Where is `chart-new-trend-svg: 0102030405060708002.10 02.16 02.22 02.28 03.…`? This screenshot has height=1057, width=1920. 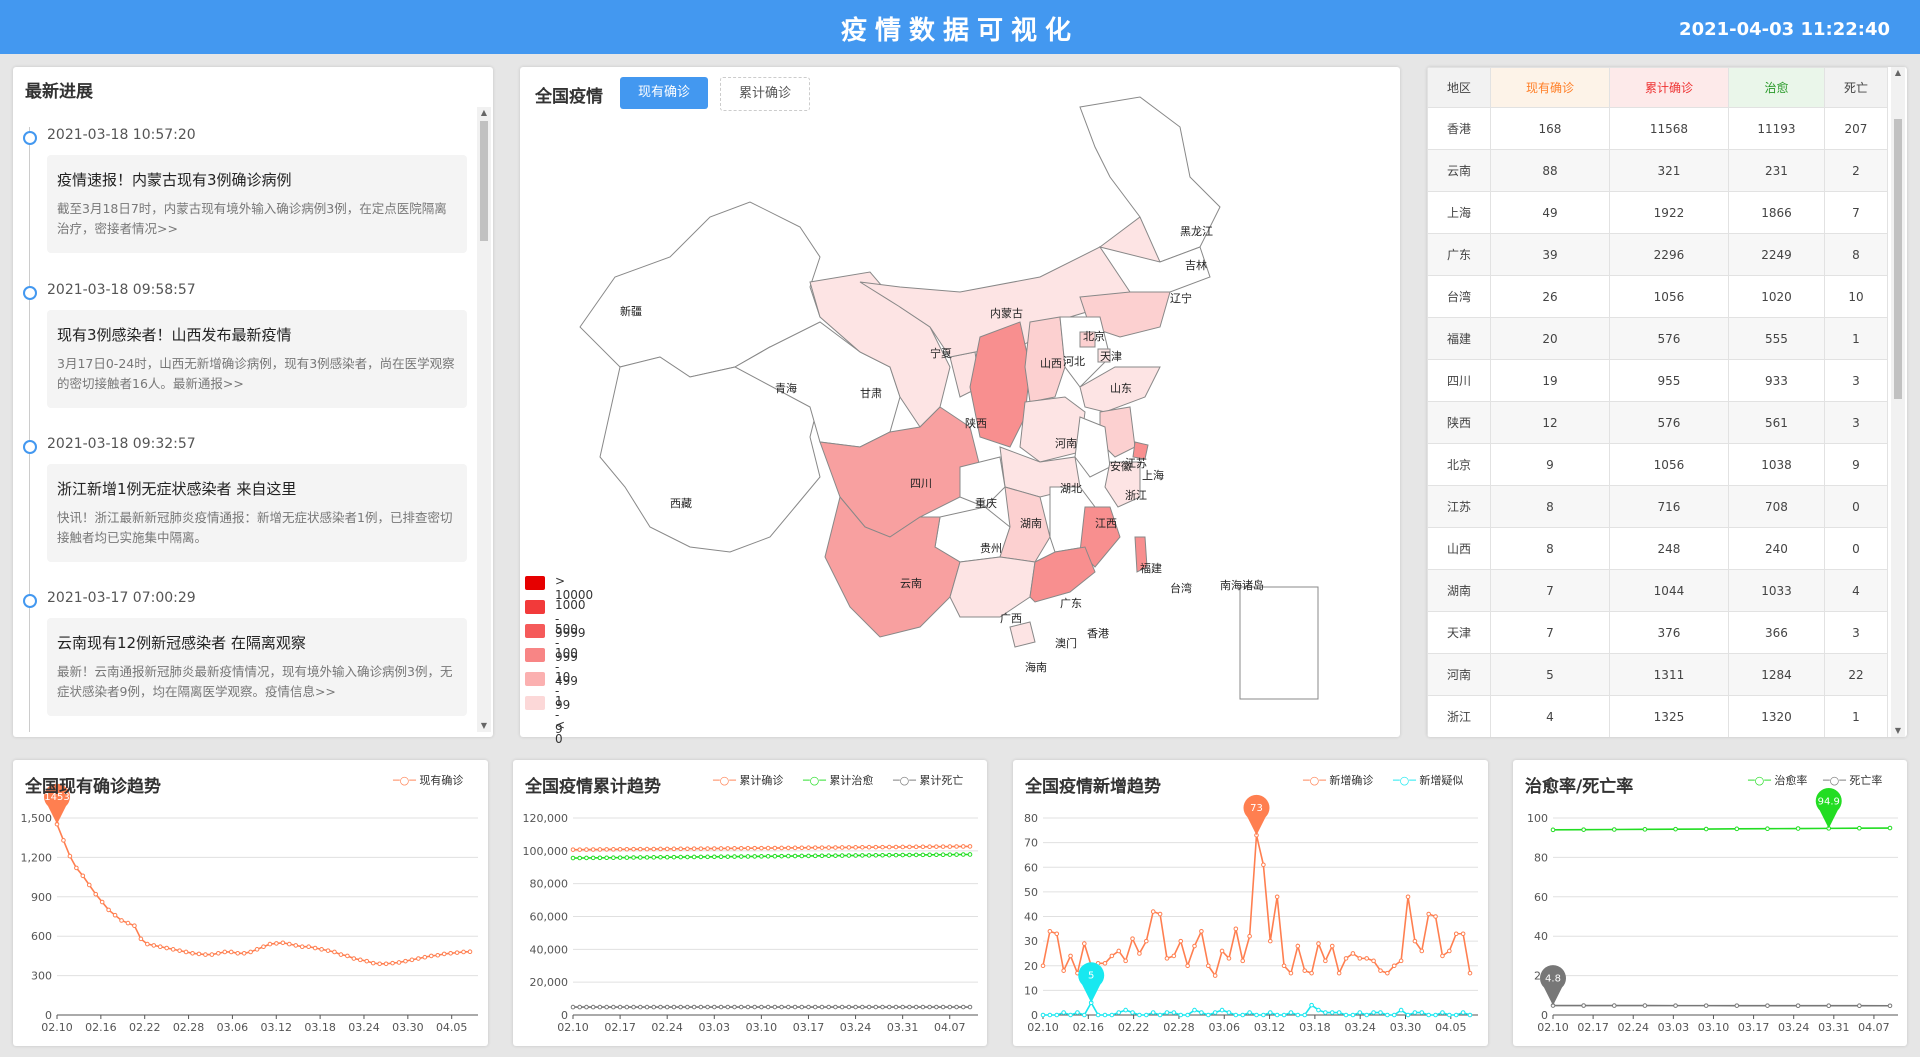
chart-new-trend-svg: 0102030405060708002.10 02.16 02.22 02.28 03.… is located at coordinates (1250, 903).